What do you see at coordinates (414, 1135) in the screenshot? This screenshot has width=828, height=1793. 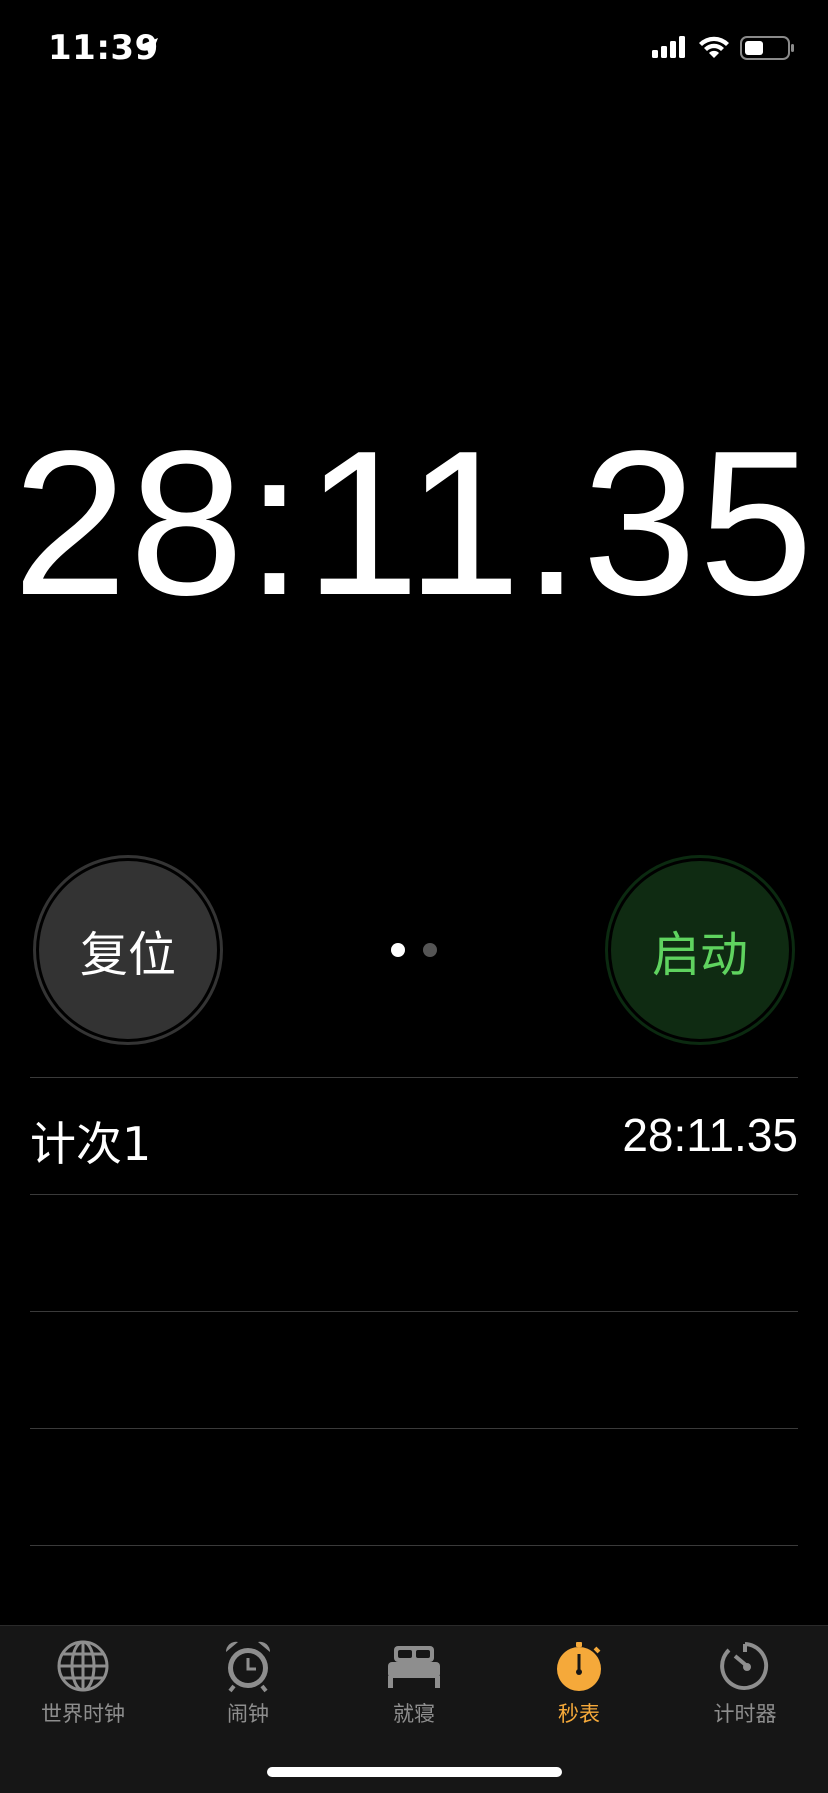 I see `lap-row: 计次1 28:11.35` at bounding box center [414, 1135].